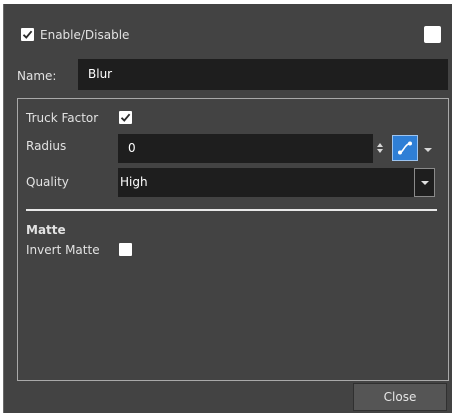 Image resolution: width=452 pixels, height=413 pixels. I want to click on matte-section-title: Matte, so click(46, 230).